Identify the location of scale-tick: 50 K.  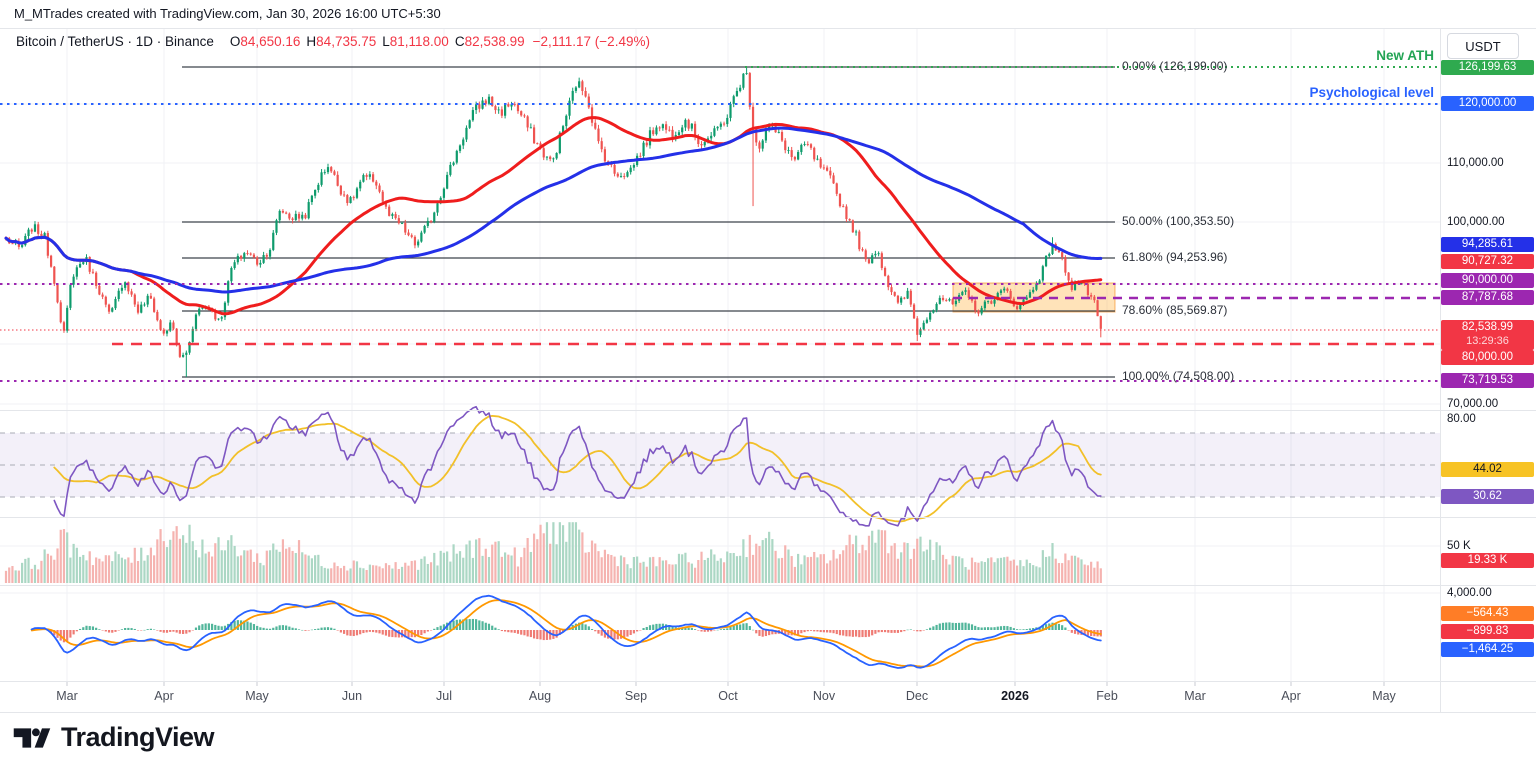
(1459, 546).